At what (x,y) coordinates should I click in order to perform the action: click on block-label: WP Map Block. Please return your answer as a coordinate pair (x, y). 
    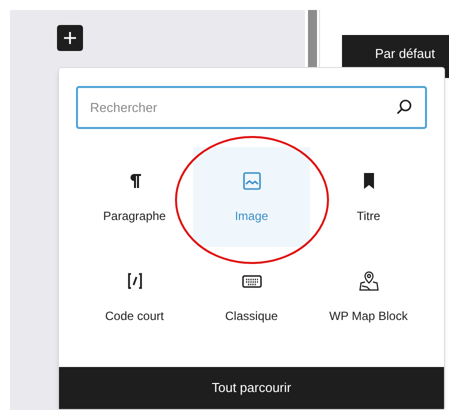
    Looking at the image, I should click on (368, 316).